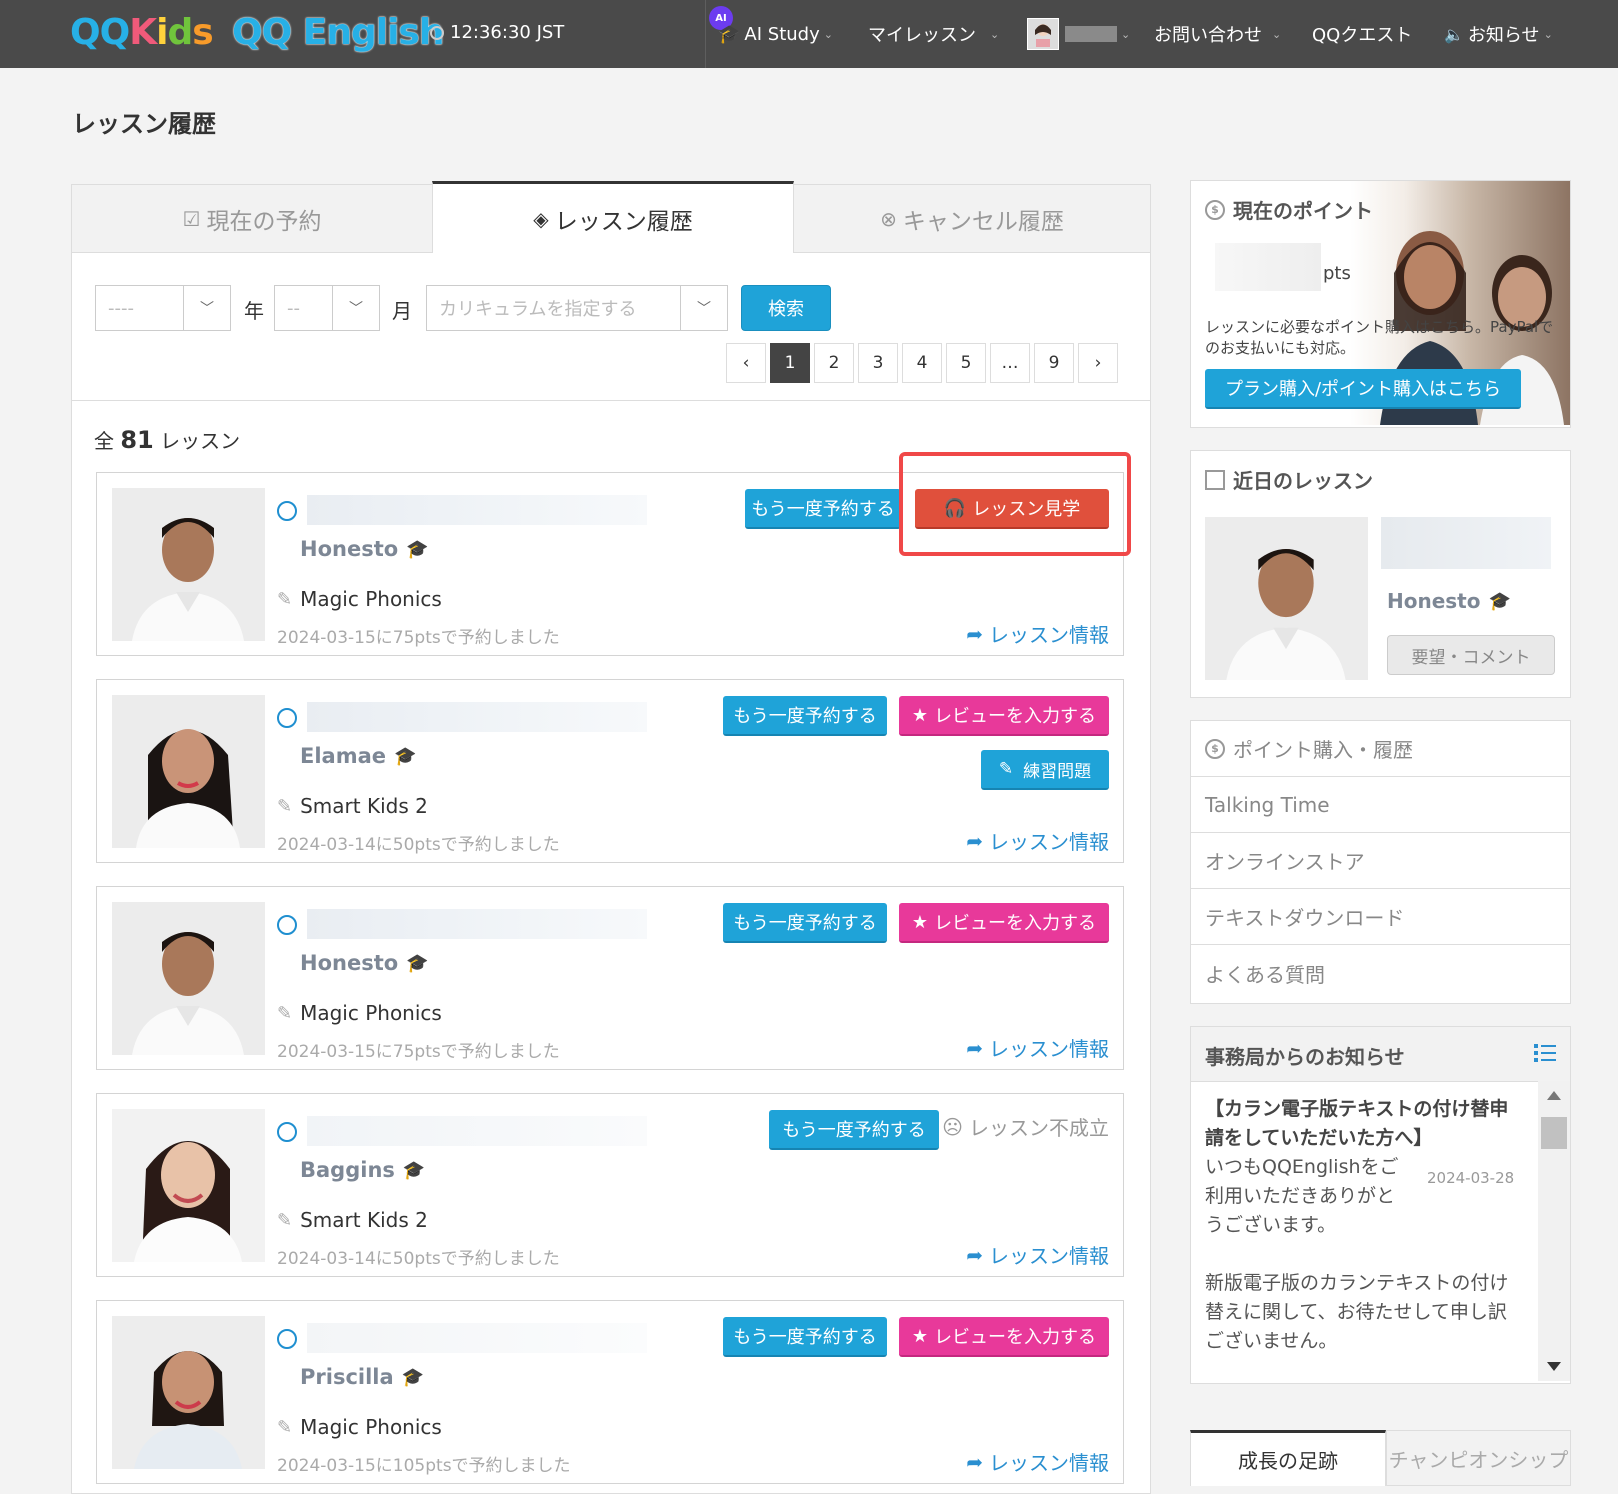 The height and width of the screenshot is (1494, 1618). I want to click on year-select: ---- ﹀, so click(163, 308).